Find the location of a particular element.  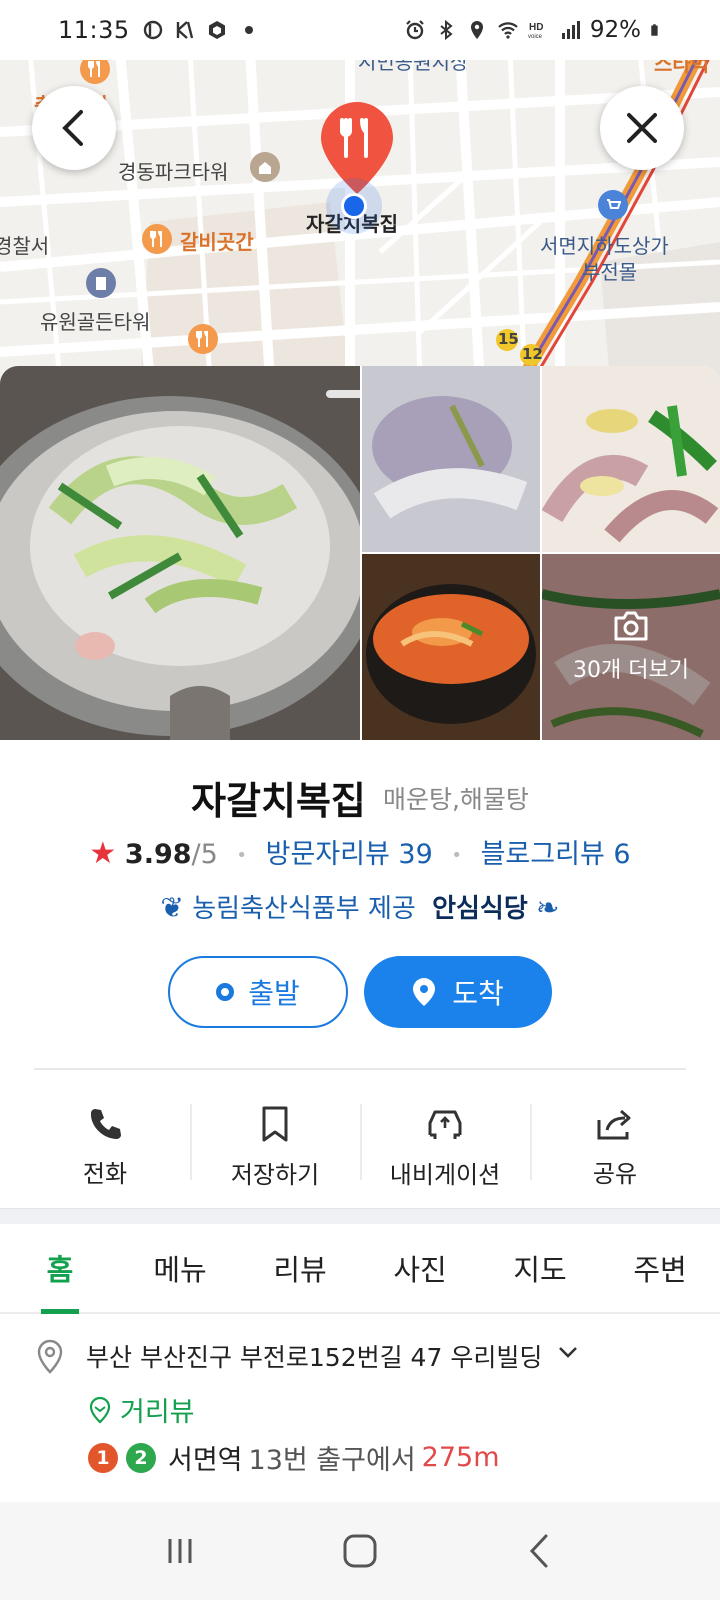

k-app-icon is located at coordinates (184, 30).